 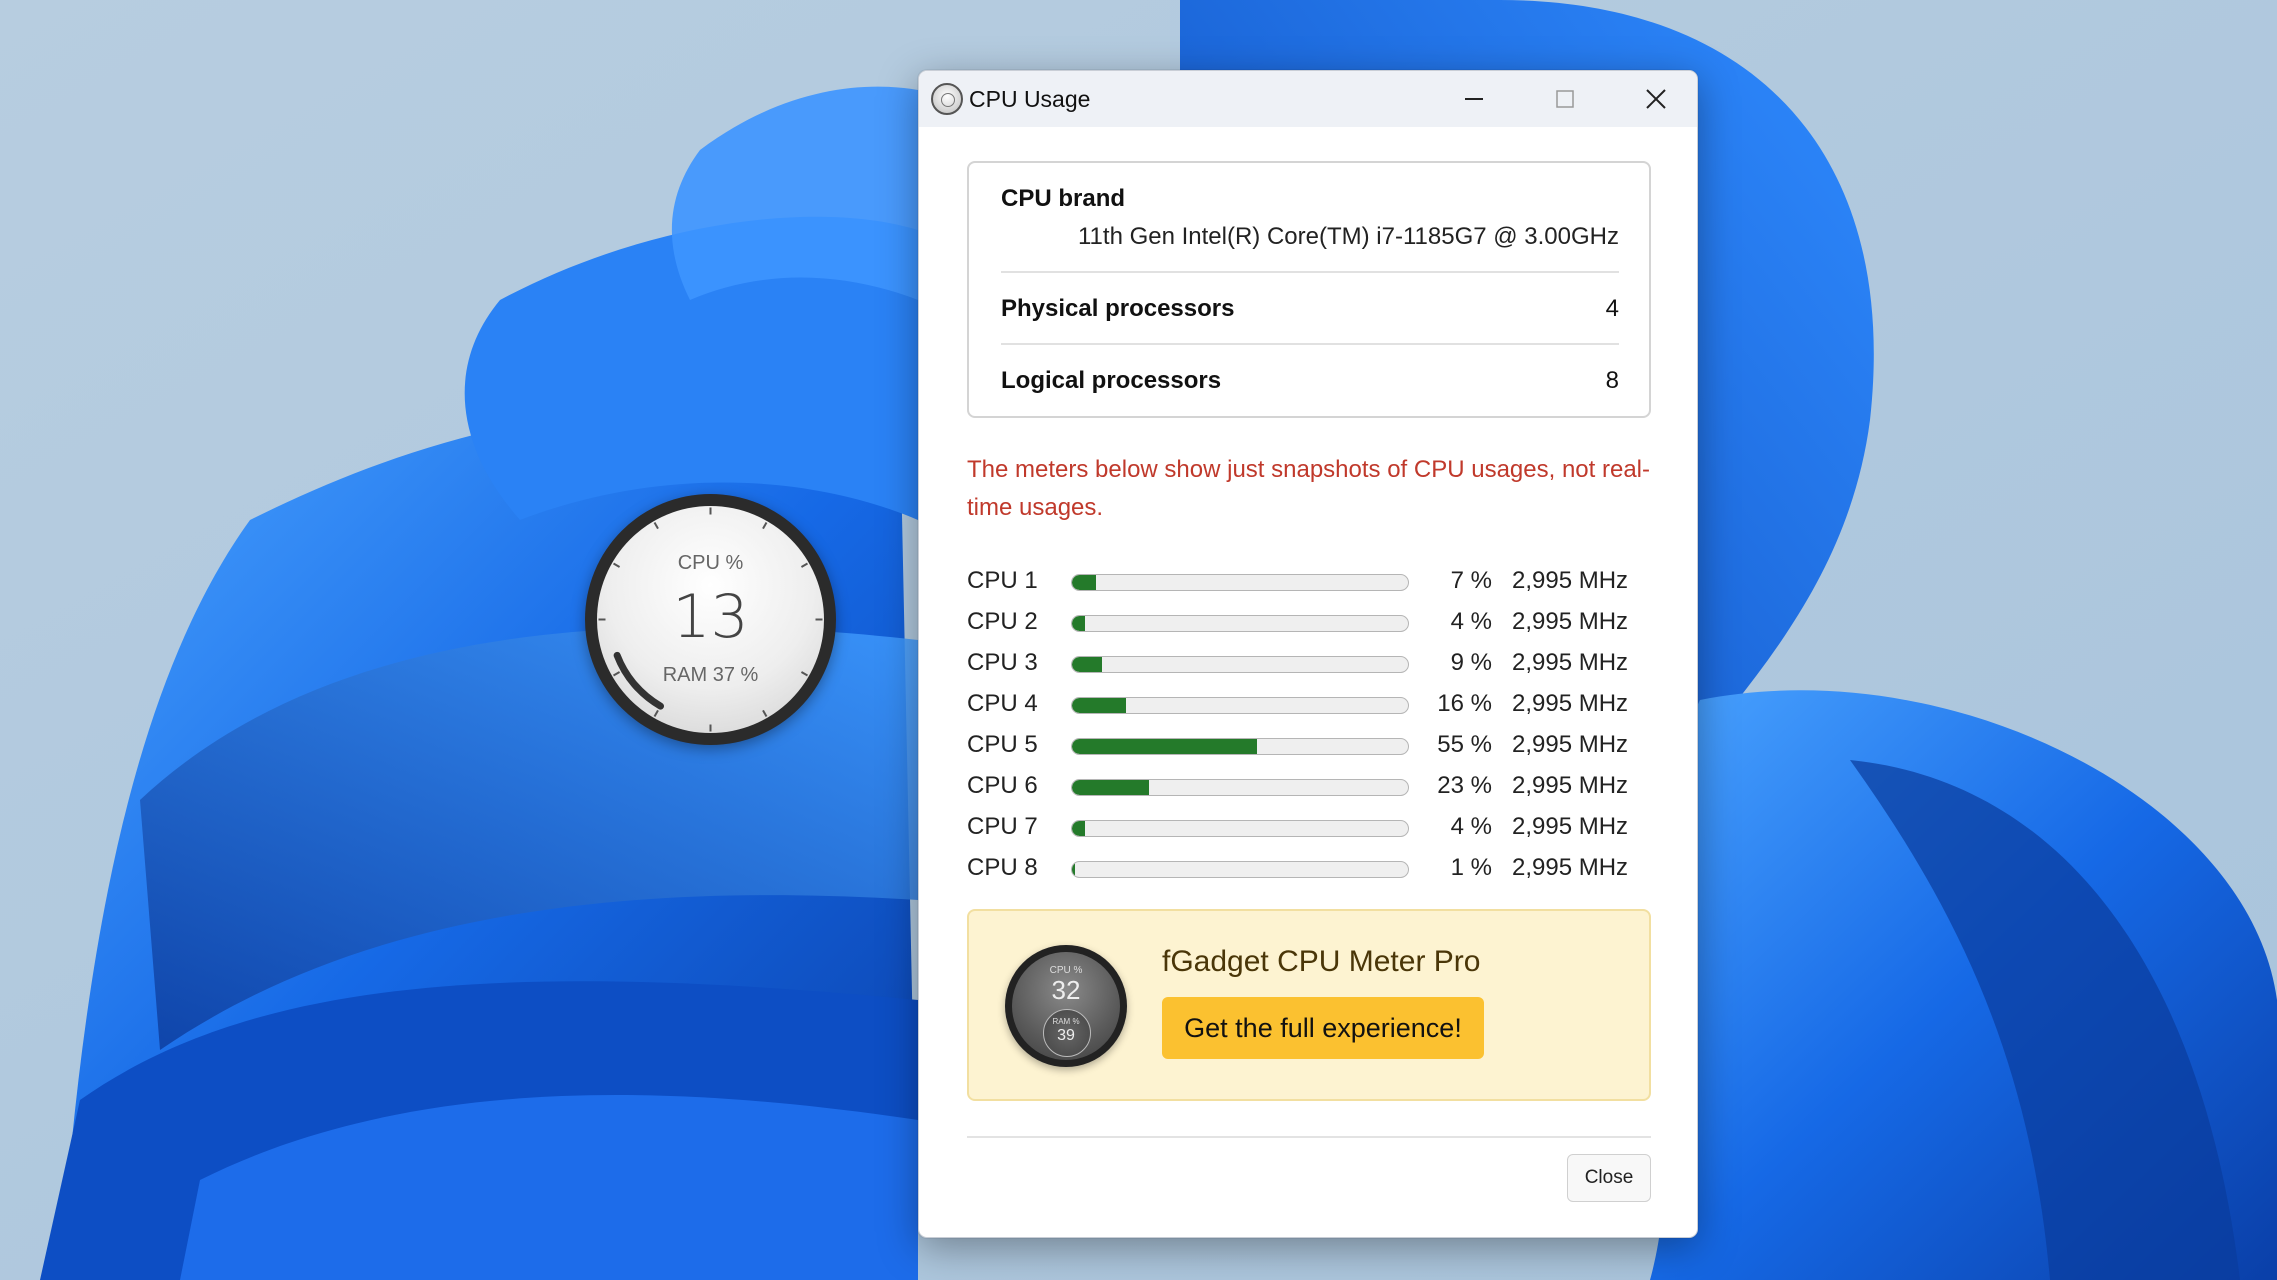 I want to click on cpu-percent: 7 %, so click(x=1471, y=580).